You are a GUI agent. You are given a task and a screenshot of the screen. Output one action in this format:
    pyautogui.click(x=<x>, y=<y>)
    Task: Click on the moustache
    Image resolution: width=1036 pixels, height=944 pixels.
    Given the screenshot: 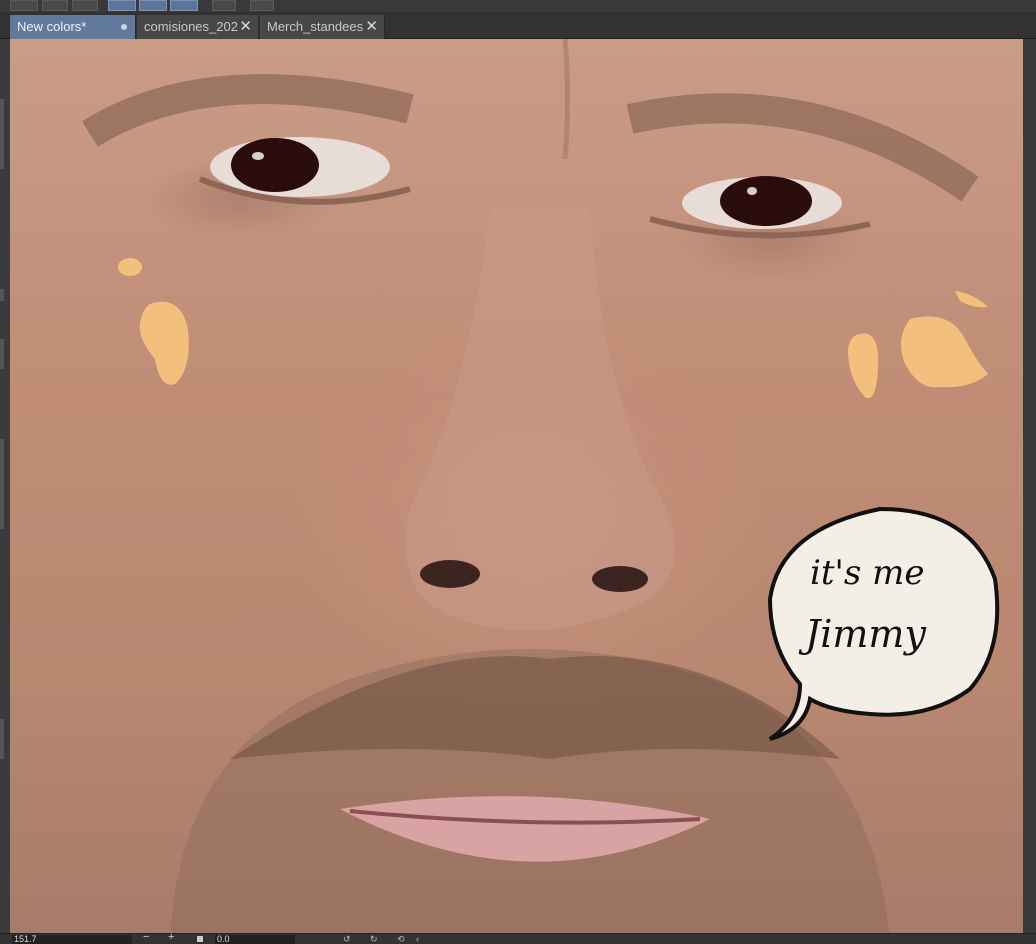 What is the action you would take?
    pyautogui.click(x=535, y=707)
    